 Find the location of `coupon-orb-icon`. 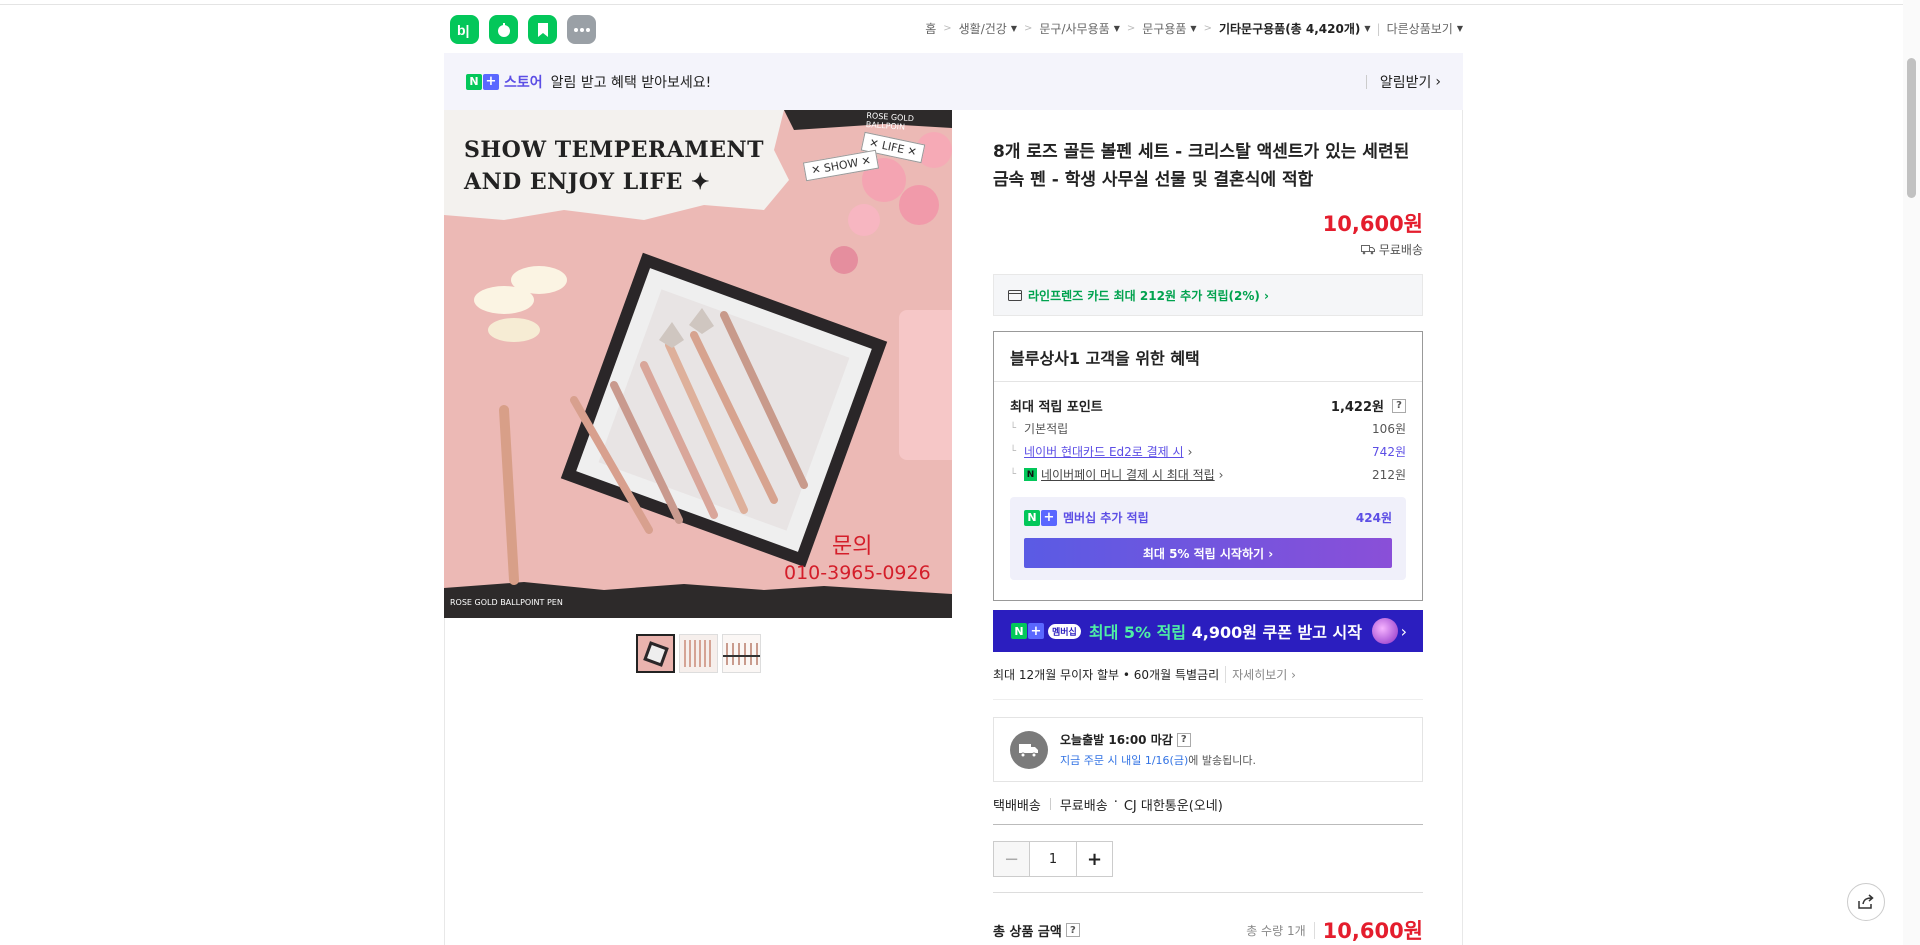

coupon-orb-icon is located at coordinates (1384, 631).